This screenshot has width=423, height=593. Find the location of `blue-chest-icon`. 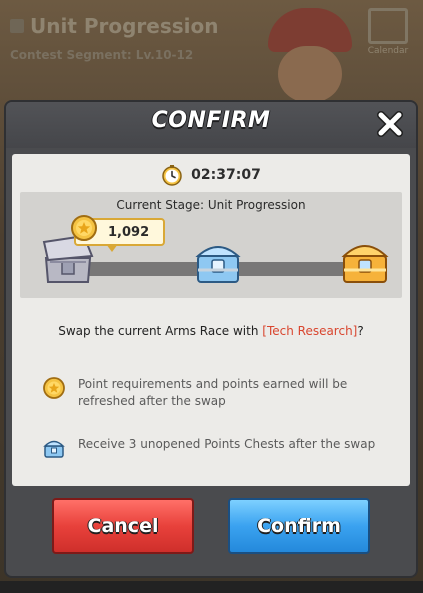

blue-chest-icon is located at coordinates (218, 264).